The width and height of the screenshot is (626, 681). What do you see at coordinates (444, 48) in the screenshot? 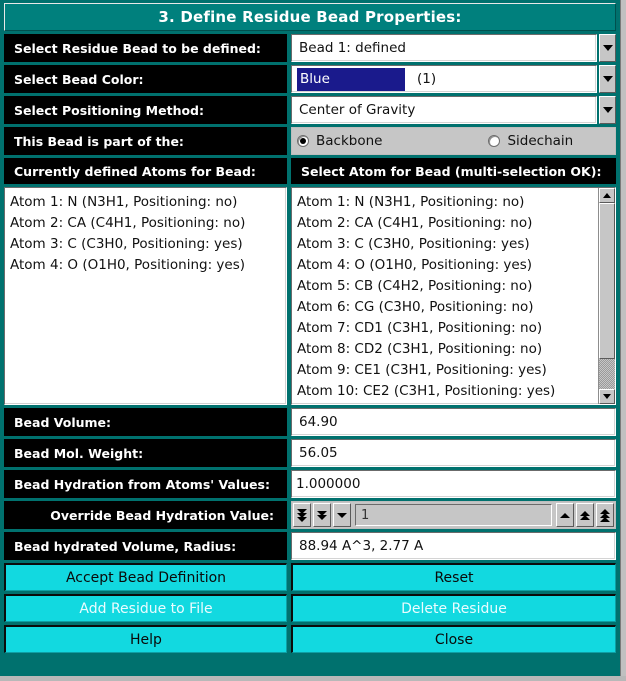
I see `residue-bead-value: Bead 1: defined` at bounding box center [444, 48].